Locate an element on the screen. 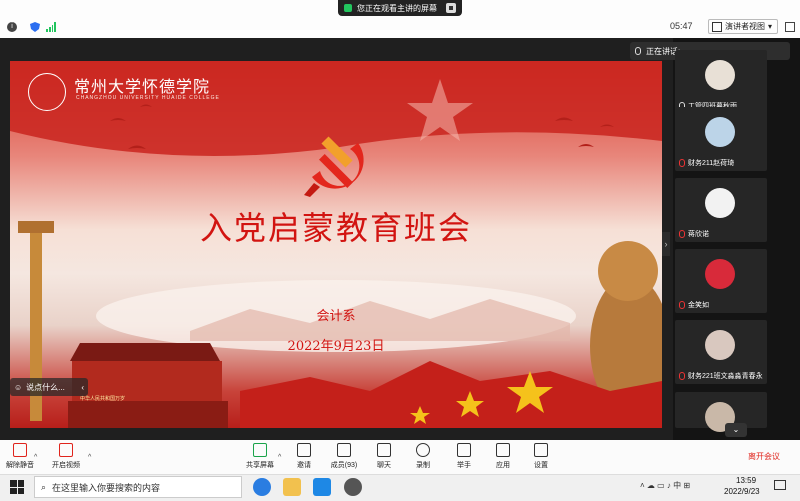  video-options-caret-icon: ^ is located at coordinates (89, 457).